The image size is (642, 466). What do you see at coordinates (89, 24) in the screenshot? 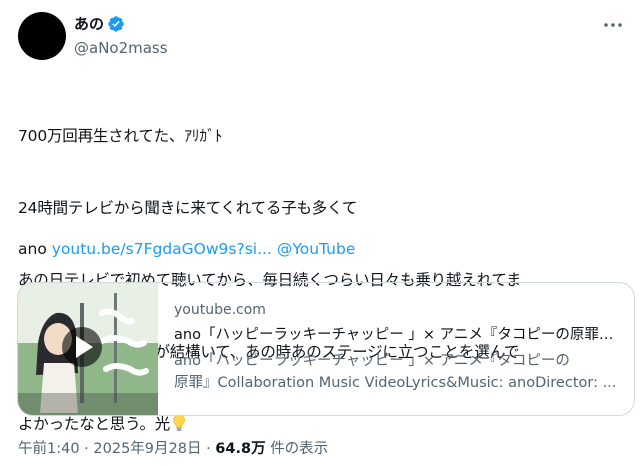
I see `display-name: あの` at bounding box center [89, 24].